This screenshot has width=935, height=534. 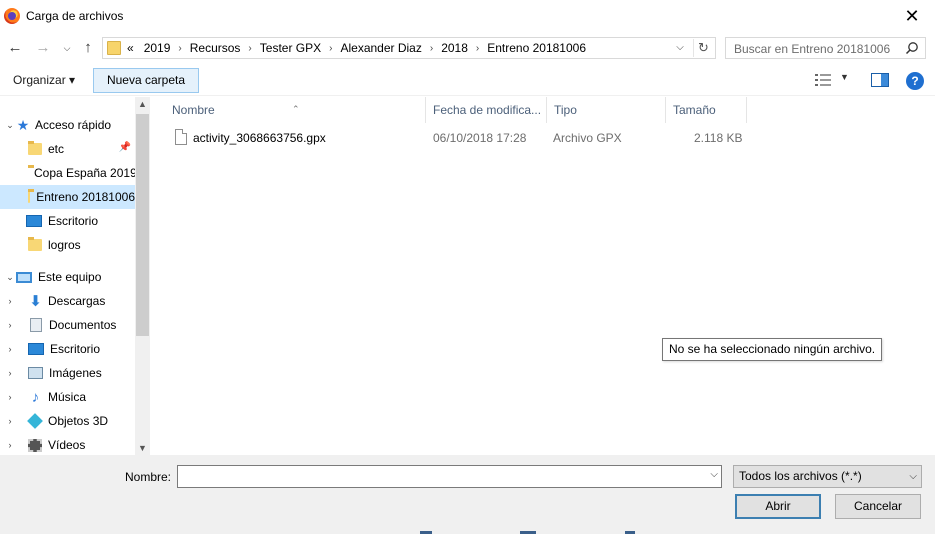 What do you see at coordinates (75, 16) in the screenshot?
I see `window-title: Carga de archivos` at bounding box center [75, 16].